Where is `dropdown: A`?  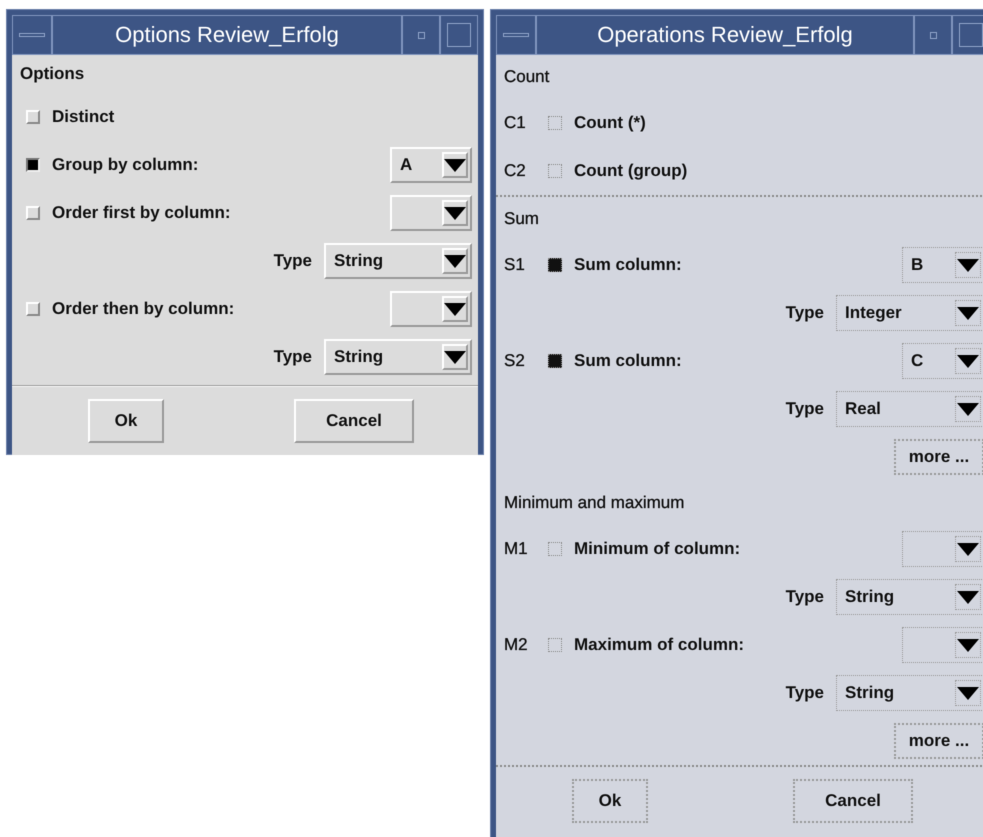
dropdown: A is located at coordinates (431, 165).